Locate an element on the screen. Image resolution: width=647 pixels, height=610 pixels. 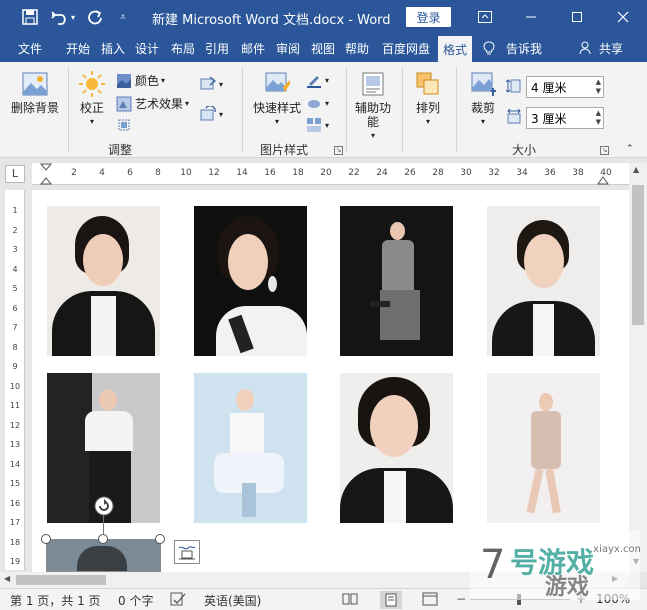
layout-options-icon is located at coordinates (187, 552).